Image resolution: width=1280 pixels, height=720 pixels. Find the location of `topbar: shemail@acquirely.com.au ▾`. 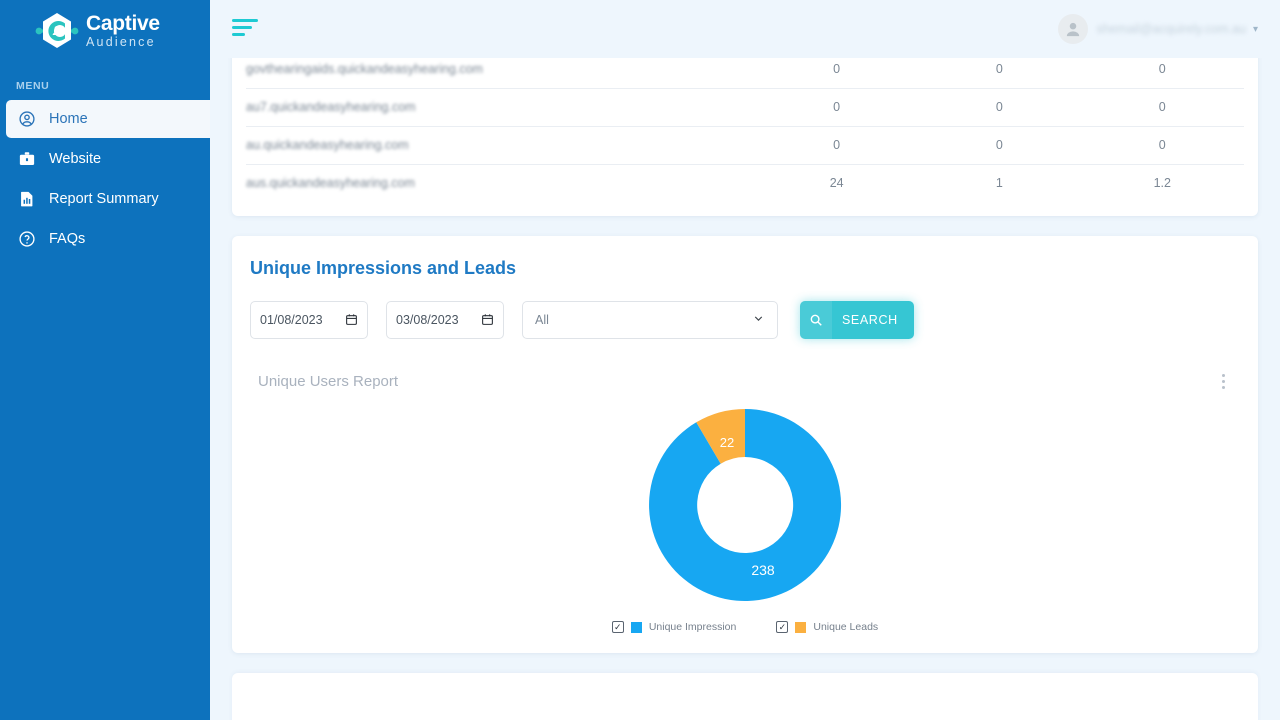

topbar: shemail@acquirely.com.au ▾ is located at coordinates (745, 29).